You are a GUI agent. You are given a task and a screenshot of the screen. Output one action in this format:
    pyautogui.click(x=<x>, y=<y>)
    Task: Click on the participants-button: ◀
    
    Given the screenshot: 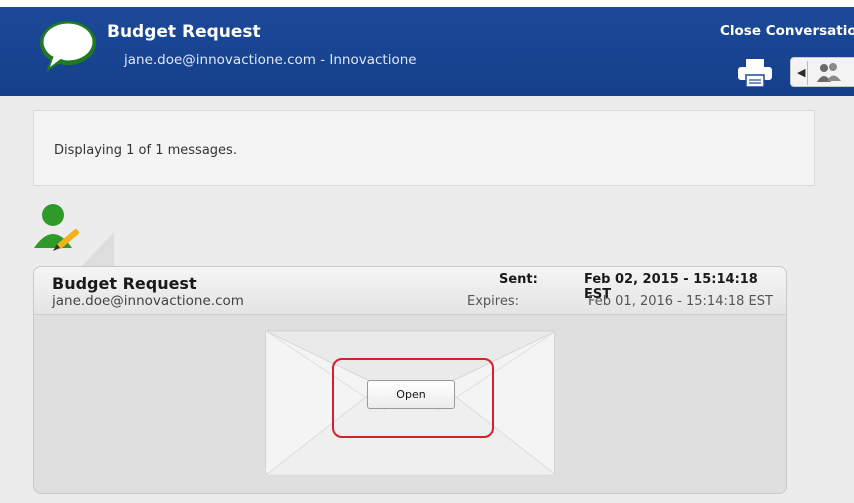 What is the action you would take?
    pyautogui.click(x=822, y=72)
    